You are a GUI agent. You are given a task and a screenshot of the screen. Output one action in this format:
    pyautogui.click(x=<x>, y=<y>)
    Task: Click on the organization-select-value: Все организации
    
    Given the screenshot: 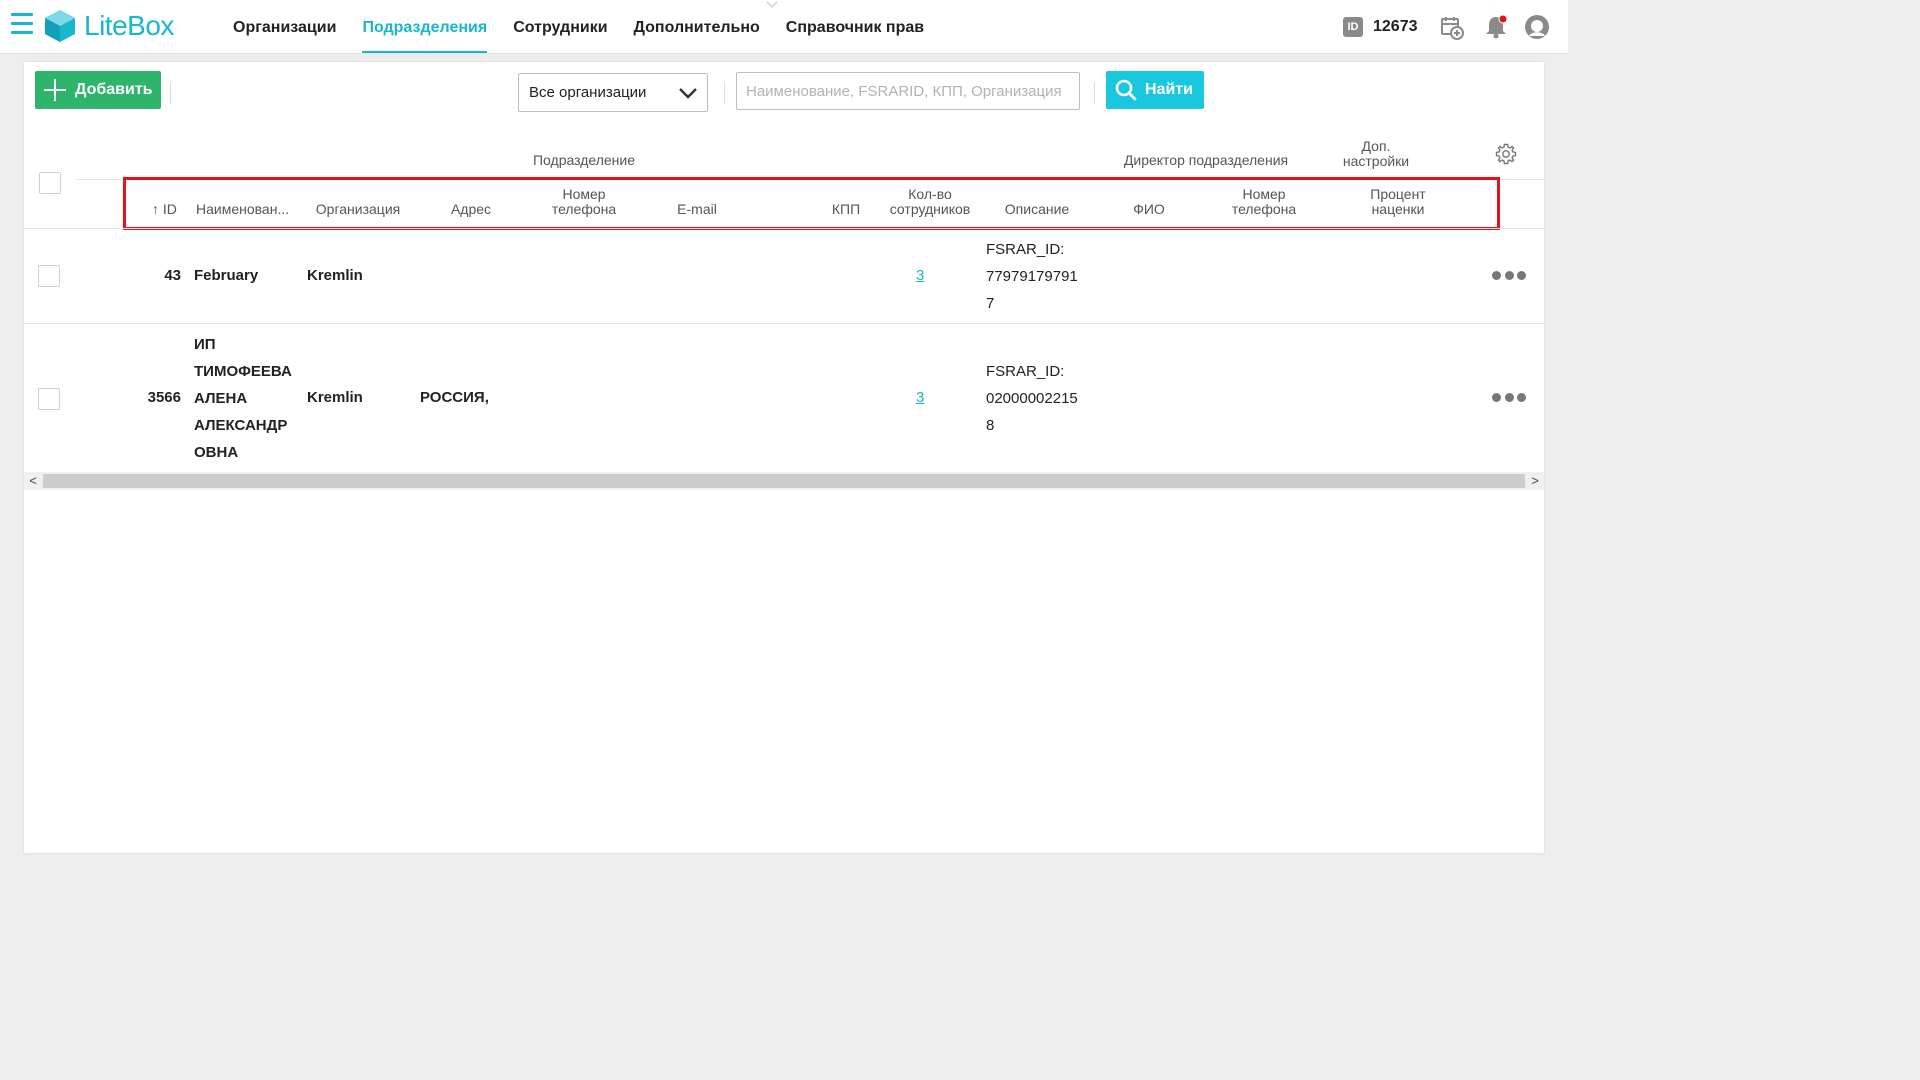 What is the action you would take?
    pyautogui.click(x=588, y=92)
    